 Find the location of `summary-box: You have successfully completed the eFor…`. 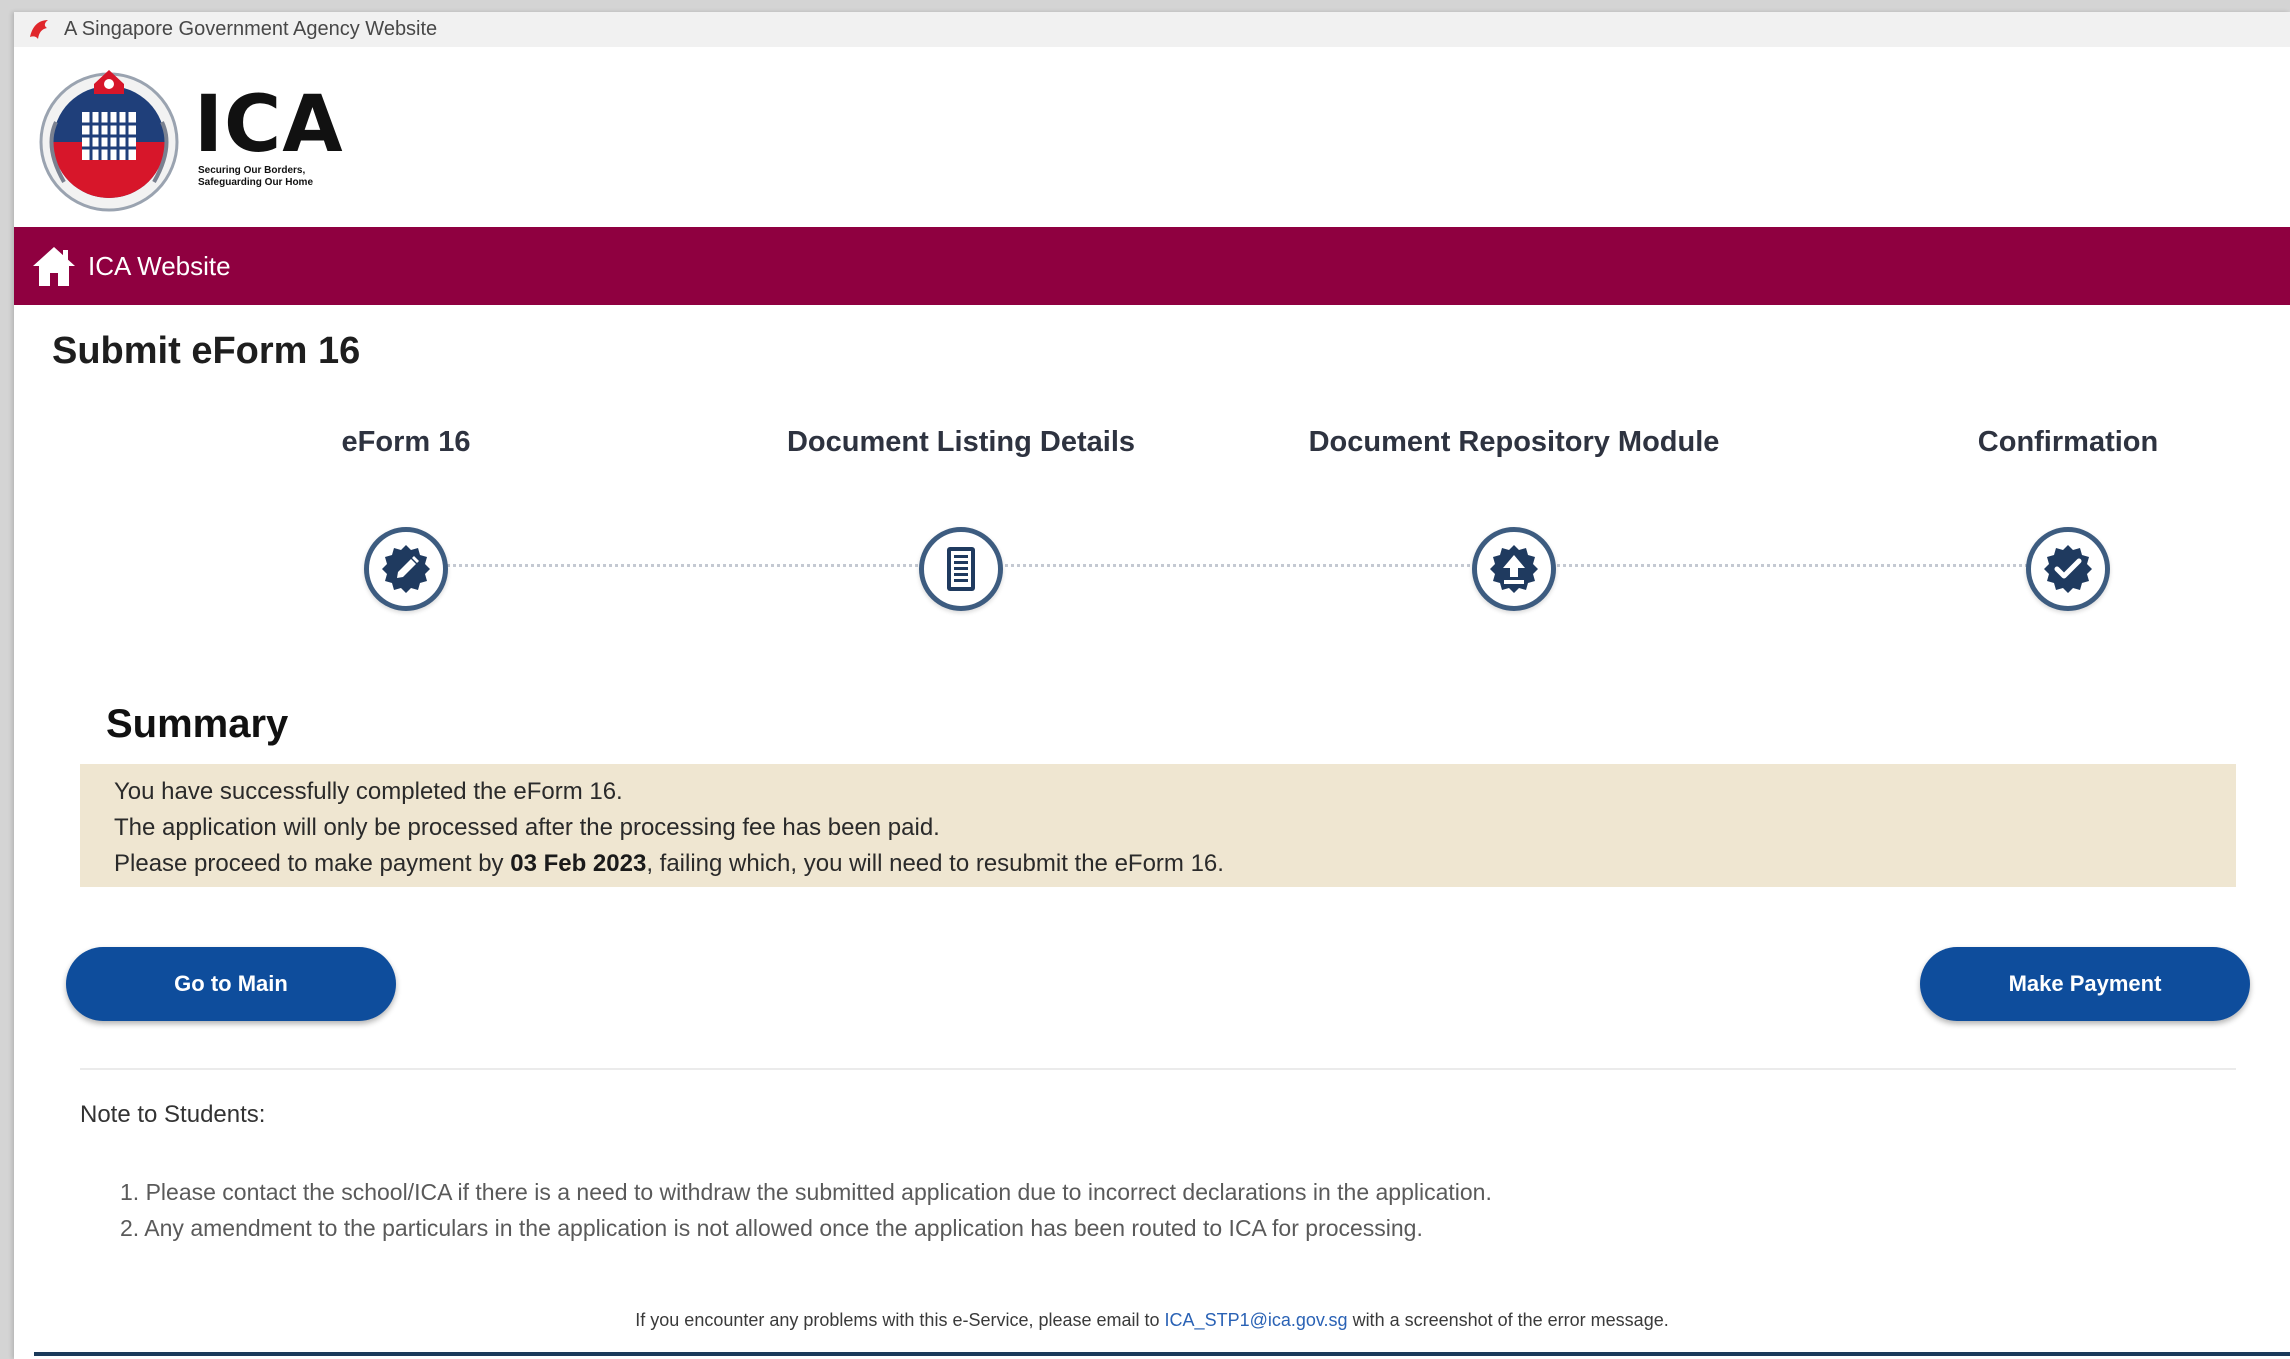

summary-box: You have successfully completed the eFor… is located at coordinates (1158, 825).